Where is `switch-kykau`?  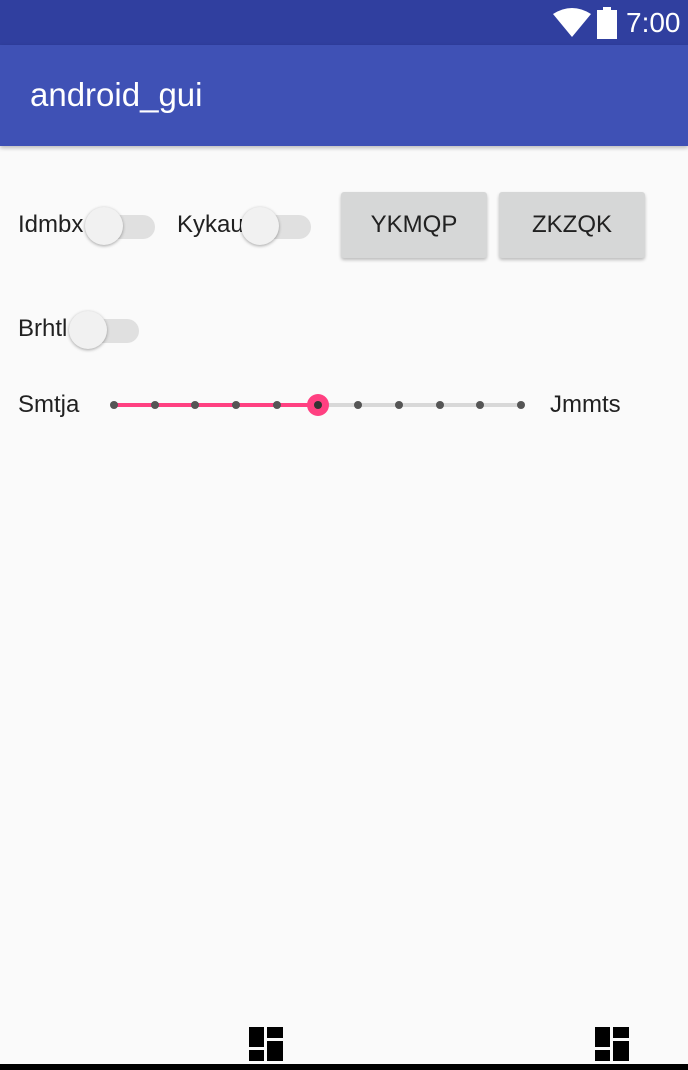 switch-kykau is located at coordinates (276, 225).